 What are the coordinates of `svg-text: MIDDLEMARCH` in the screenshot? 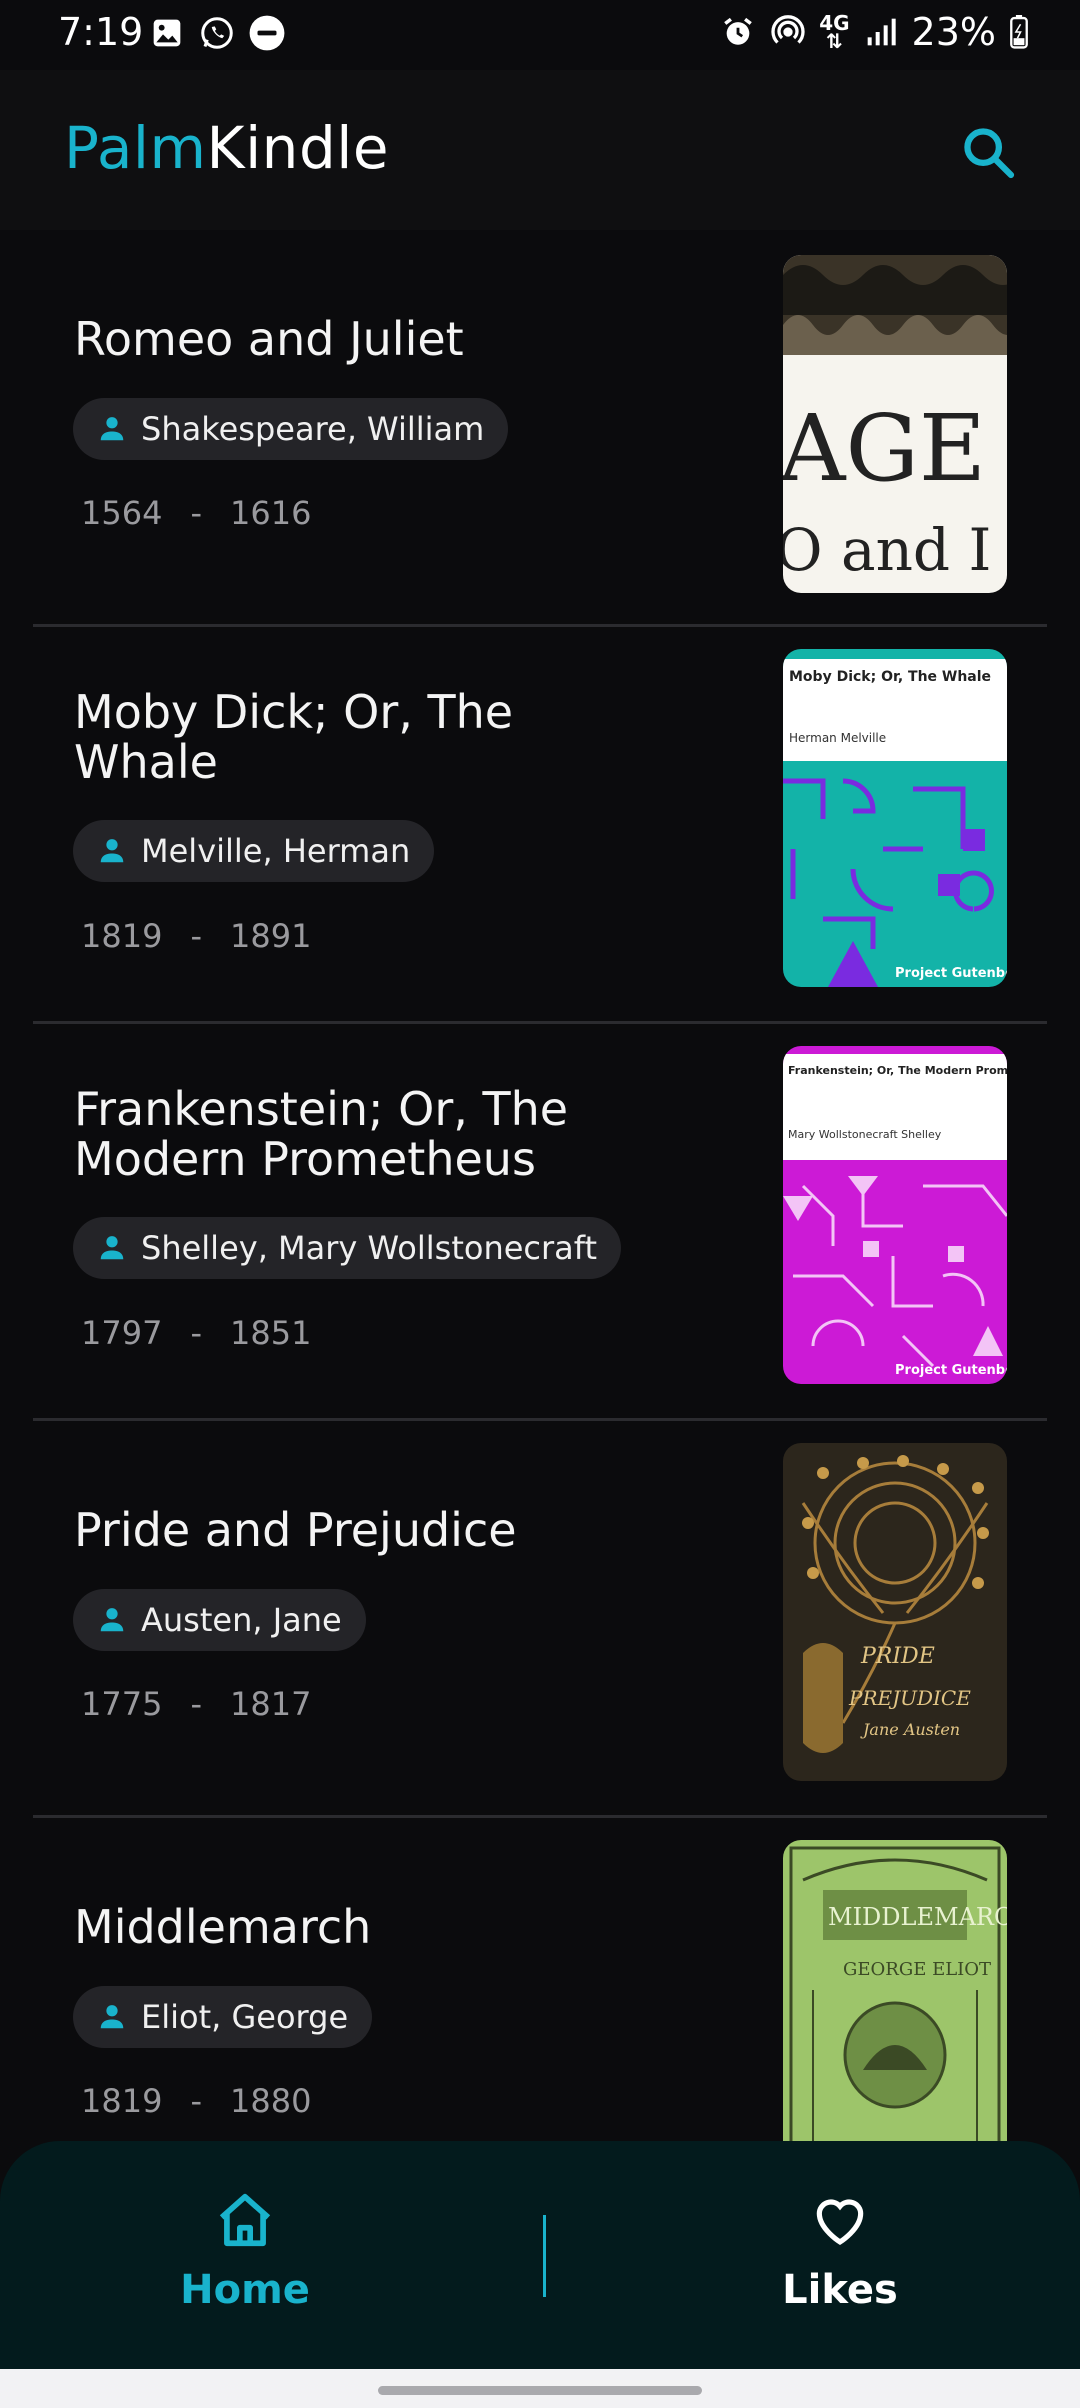 It's located at (917, 1917).